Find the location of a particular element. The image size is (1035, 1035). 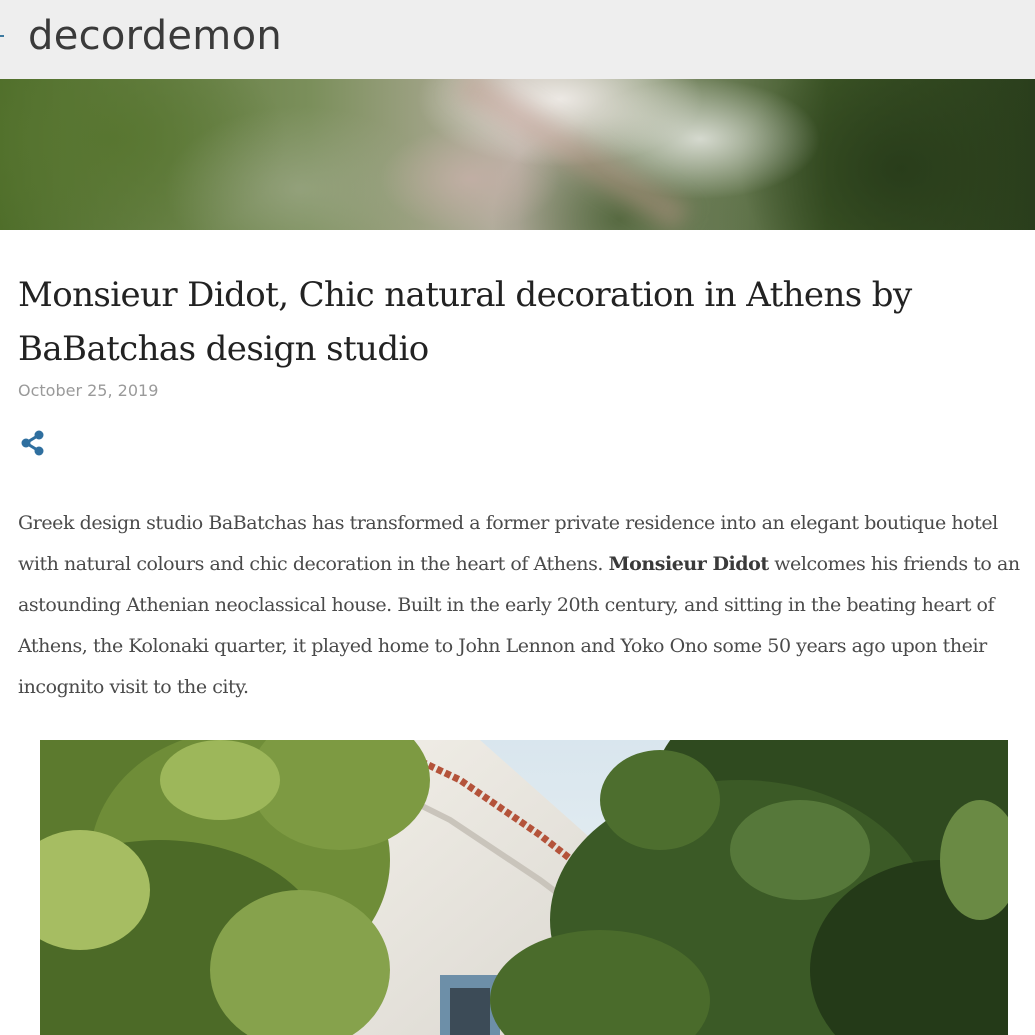

hero-roofline is located at coordinates (572, 154).